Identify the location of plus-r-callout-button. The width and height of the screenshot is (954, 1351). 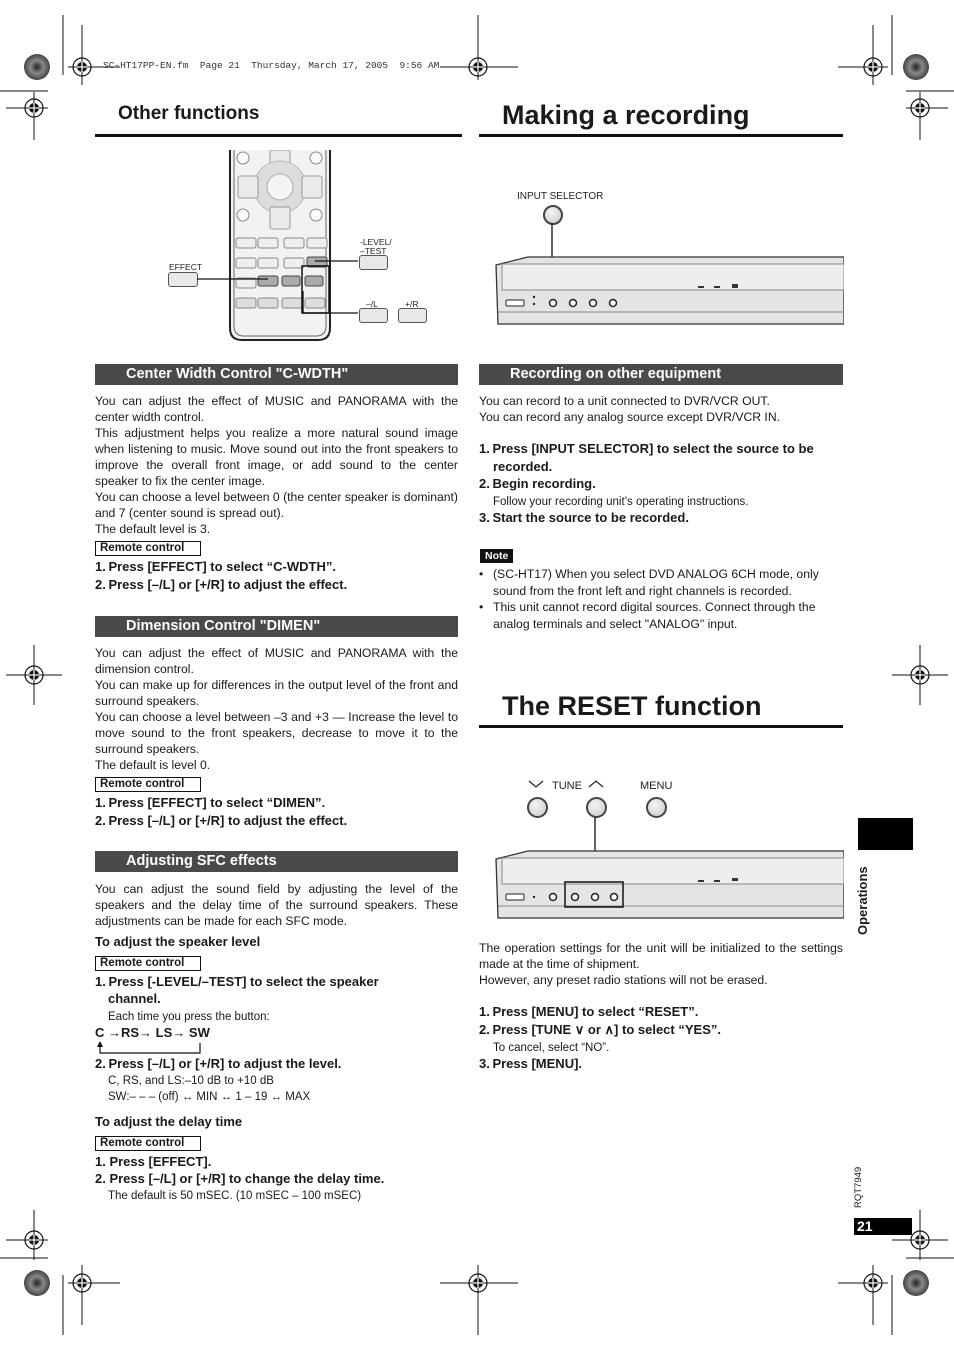
(412, 315).